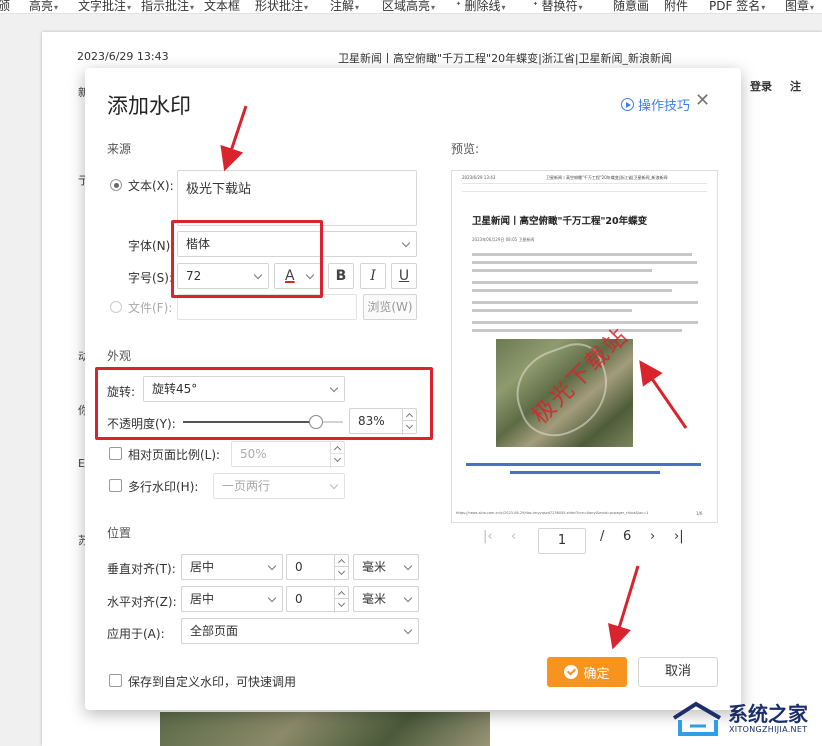 The image size is (822, 746). What do you see at coordinates (505, 58) in the screenshot?
I see `document-title: 卫星新闻丨高空俯瞰"千万工程"20年蝶变|浙江省|卫星新闻_新浪新闻` at bounding box center [505, 58].